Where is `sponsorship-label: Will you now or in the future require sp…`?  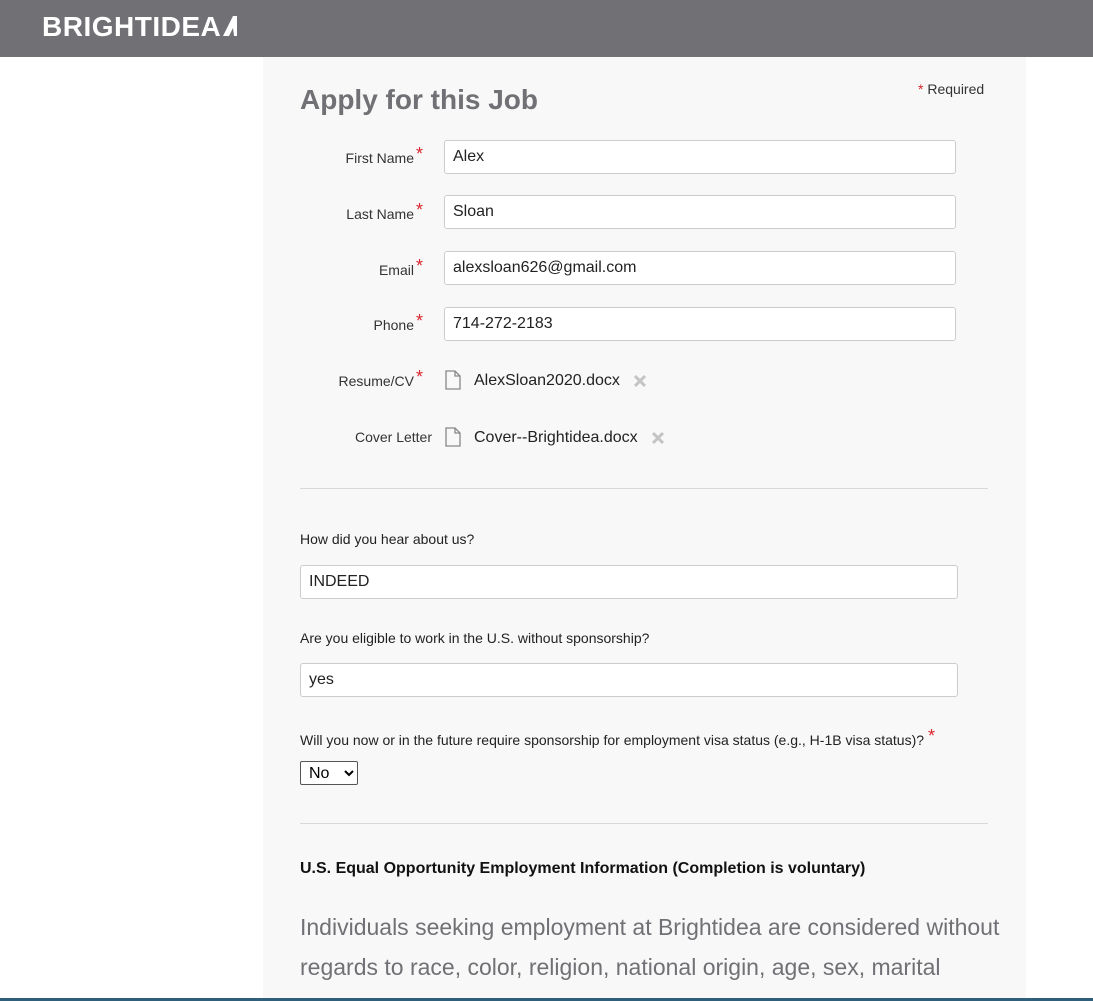 sponsorship-label: Will you now or in the future require sp… is located at coordinates (618, 738).